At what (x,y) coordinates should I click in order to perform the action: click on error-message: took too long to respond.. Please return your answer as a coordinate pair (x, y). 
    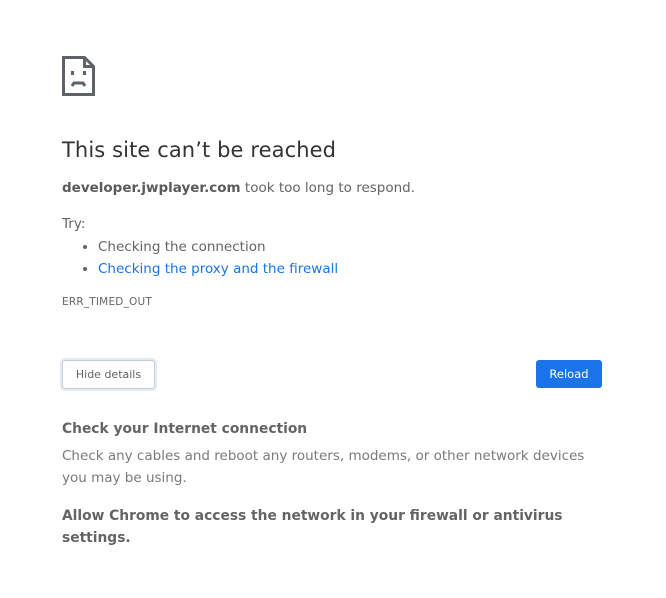
    Looking at the image, I should click on (328, 188).